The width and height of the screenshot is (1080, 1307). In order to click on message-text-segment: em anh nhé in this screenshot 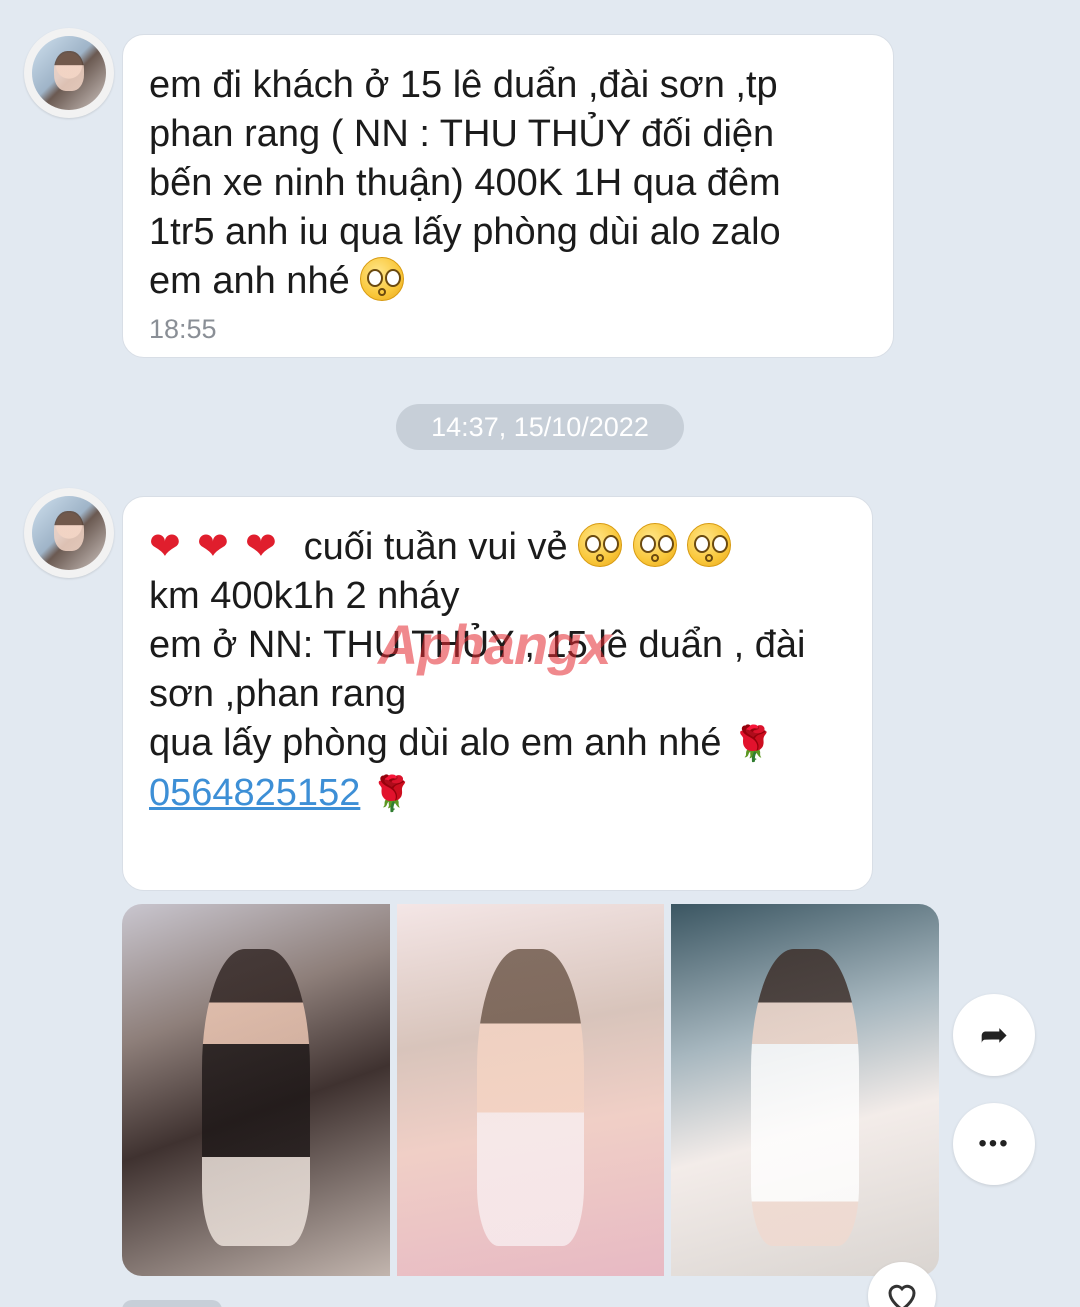, I will do `click(249, 281)`.